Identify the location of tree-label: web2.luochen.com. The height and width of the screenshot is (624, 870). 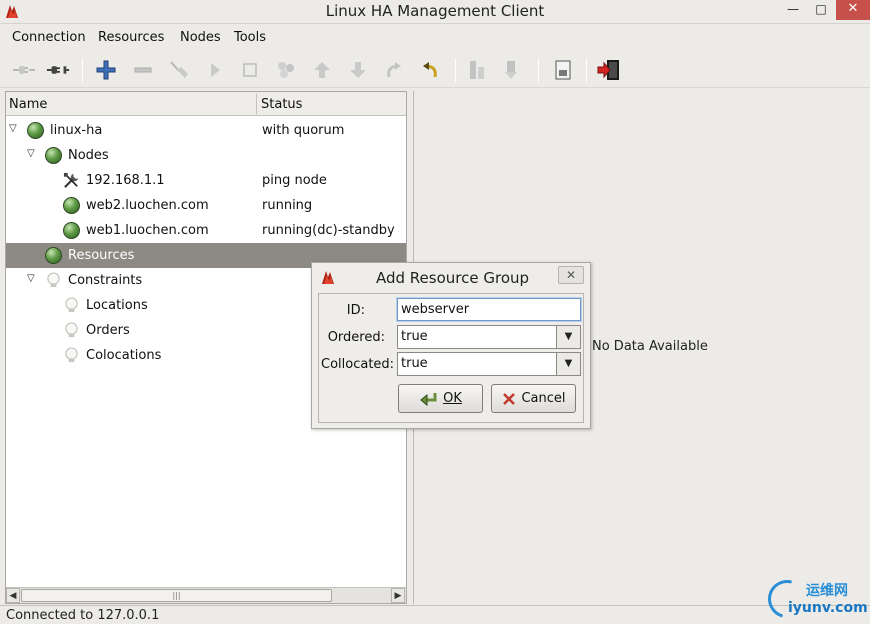
(147, 205).